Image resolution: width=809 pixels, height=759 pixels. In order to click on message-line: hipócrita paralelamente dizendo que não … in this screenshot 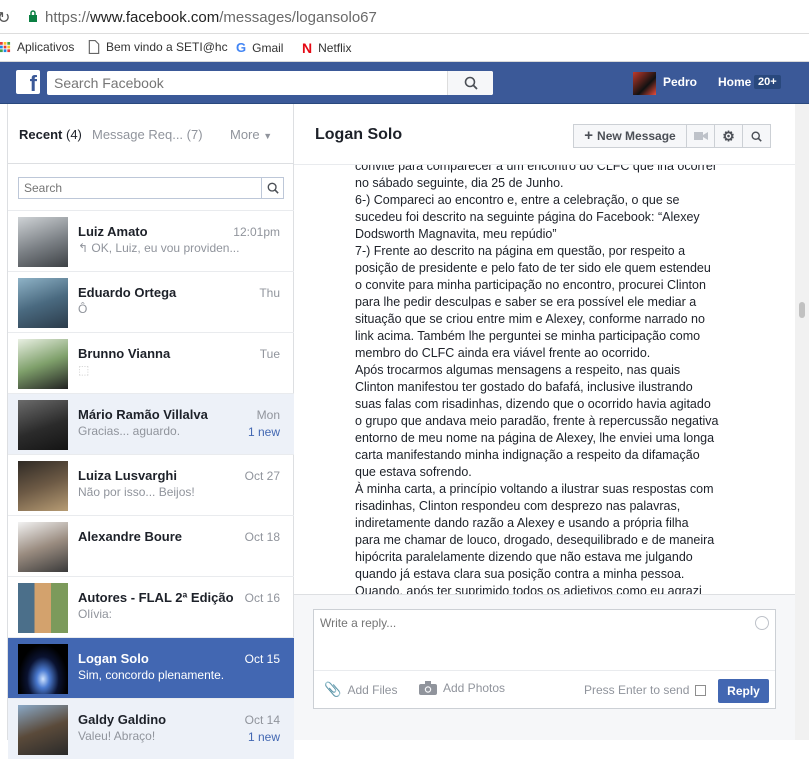, I will do `click(524, 557)`.